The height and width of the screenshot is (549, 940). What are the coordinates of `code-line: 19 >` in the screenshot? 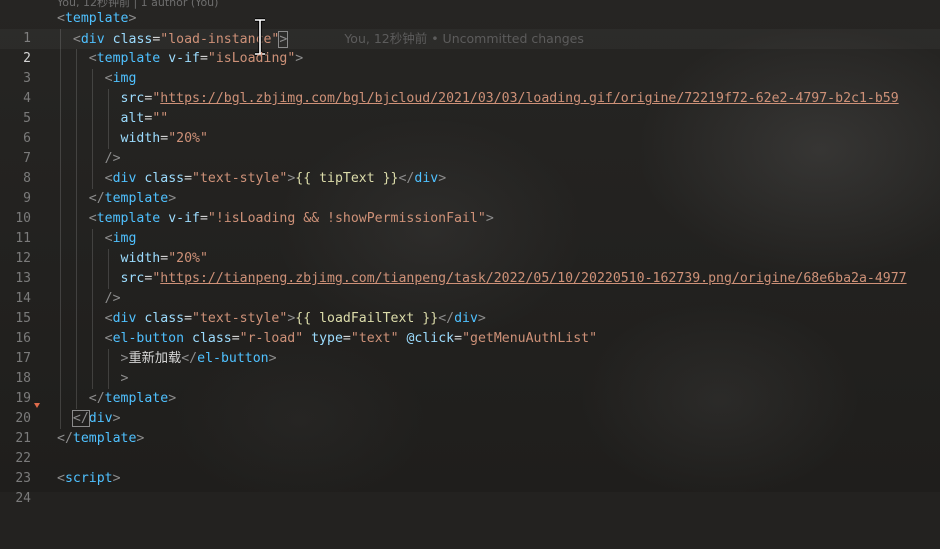 It's located at (470, 387).